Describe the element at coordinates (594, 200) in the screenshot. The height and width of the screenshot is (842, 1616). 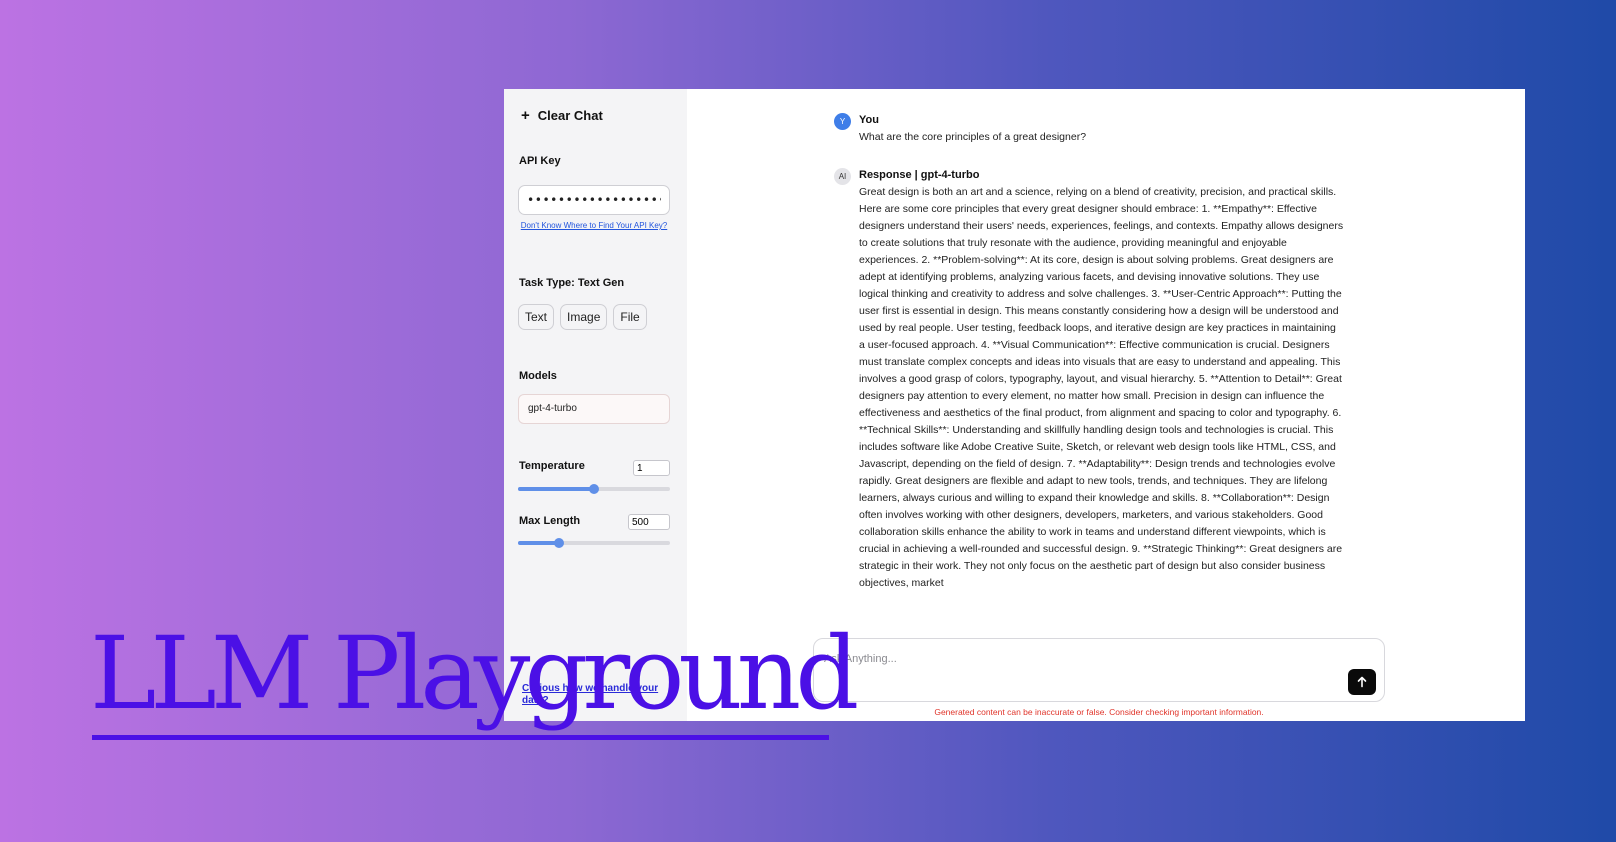
I see `api-key-input` at that location.